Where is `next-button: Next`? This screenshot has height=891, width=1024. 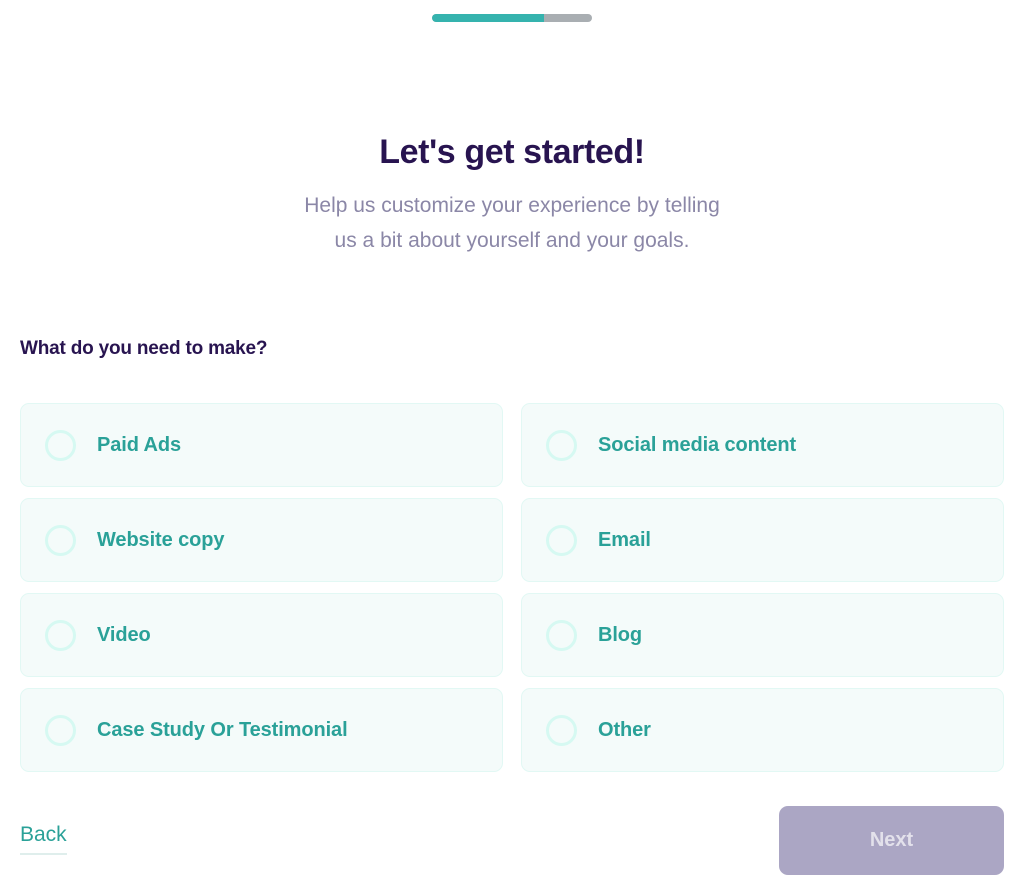
next-button: Next is located at coordinates (891, 840).